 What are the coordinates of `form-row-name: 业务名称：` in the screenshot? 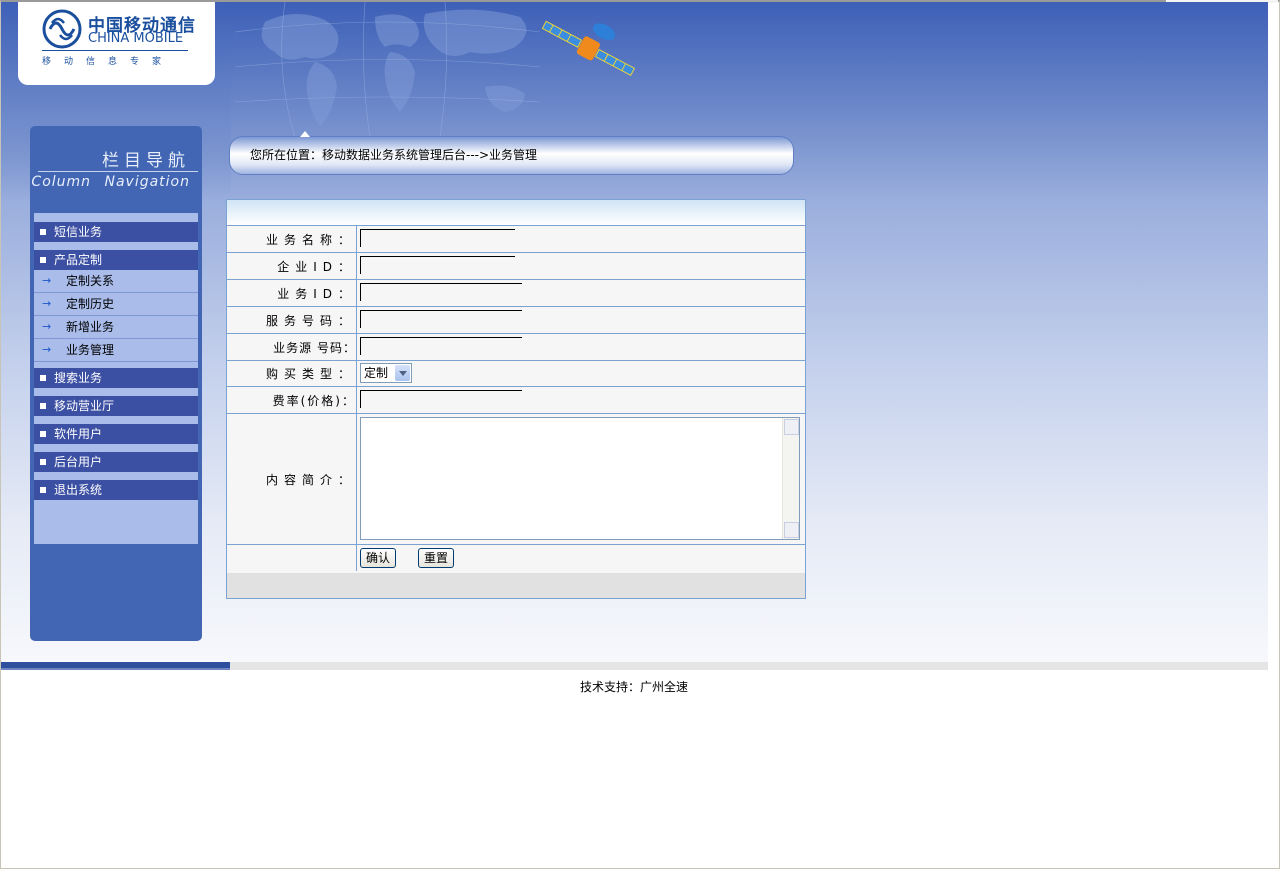 It's located at (516, 239).